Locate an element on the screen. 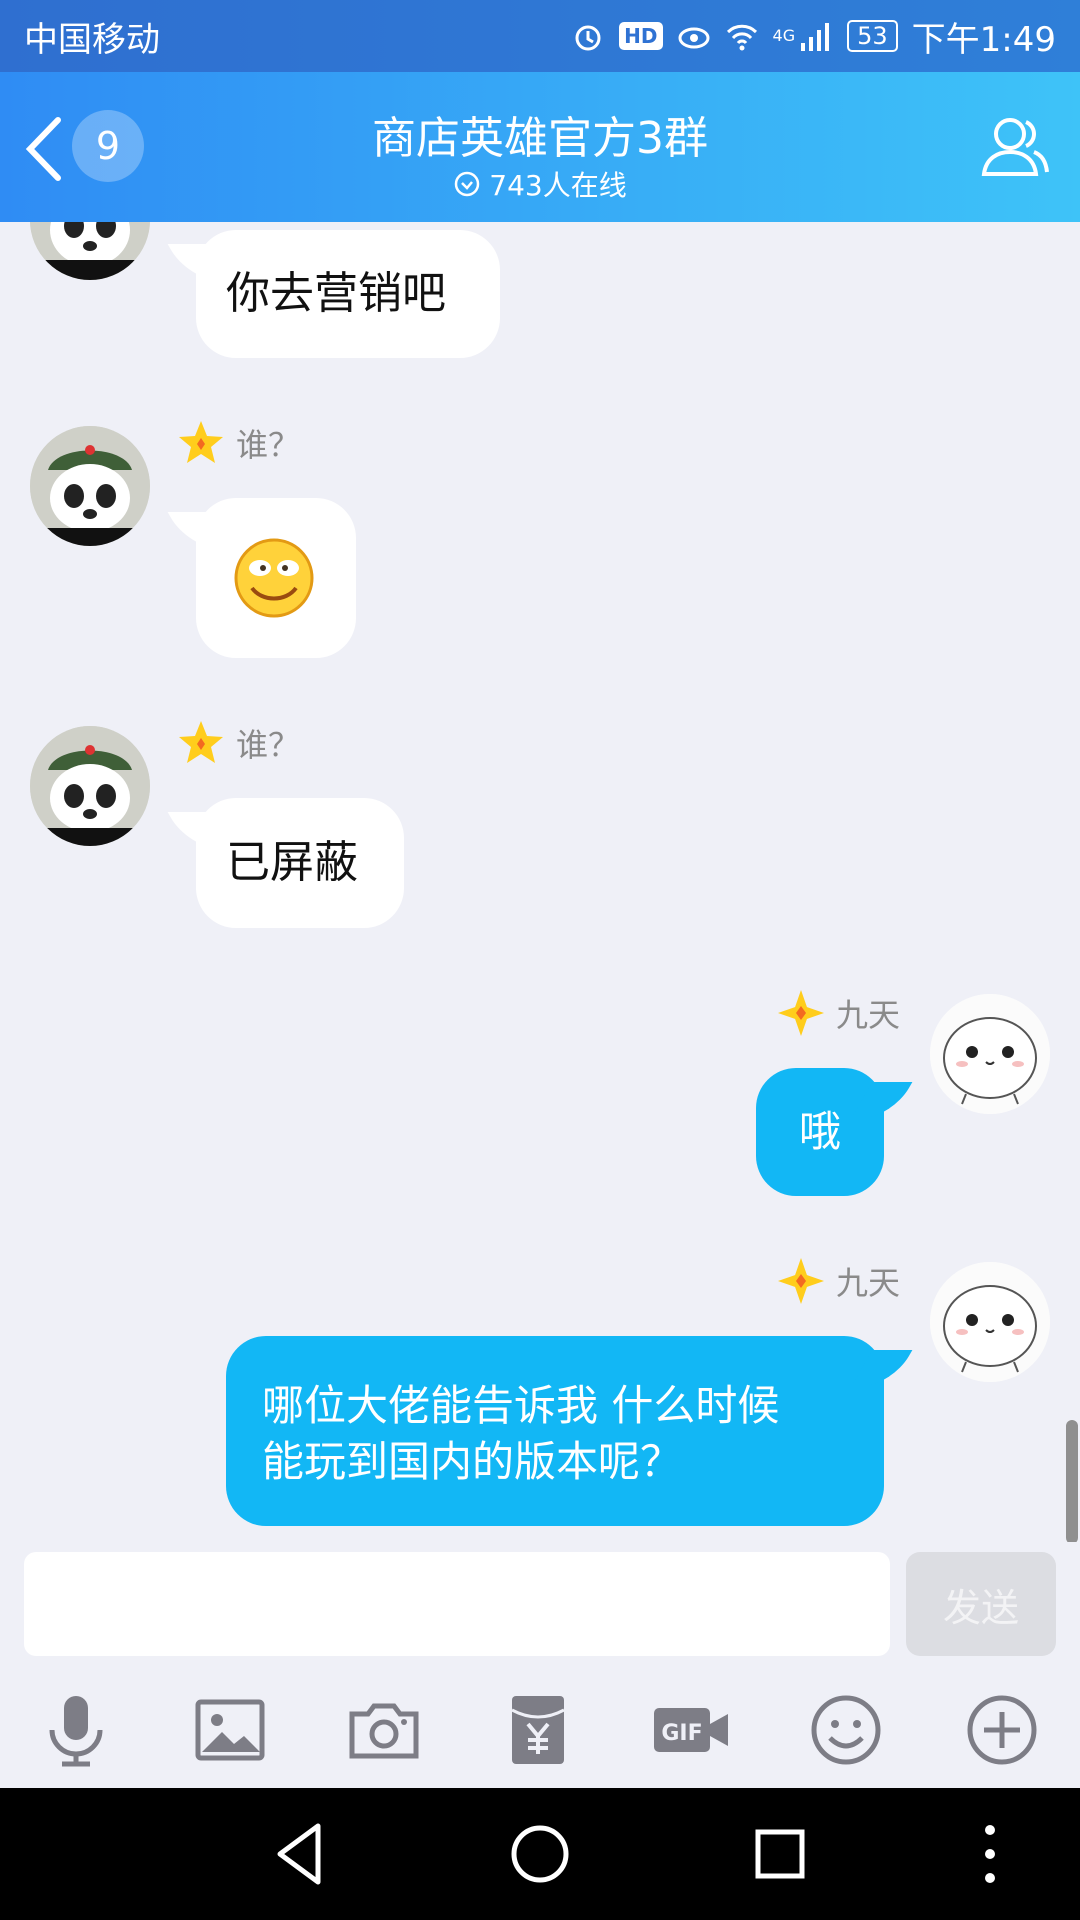 The height and width of the screenshot is (1920, 1080). message-bubble: 已屏蔽 is located at coordinates (300, 863).